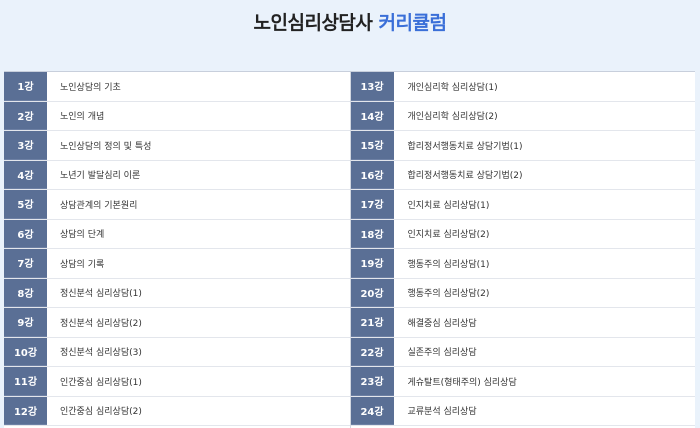 This screenshot has height=428, width=700. I want to click on lesson-number: 1강, so click(25, 86).